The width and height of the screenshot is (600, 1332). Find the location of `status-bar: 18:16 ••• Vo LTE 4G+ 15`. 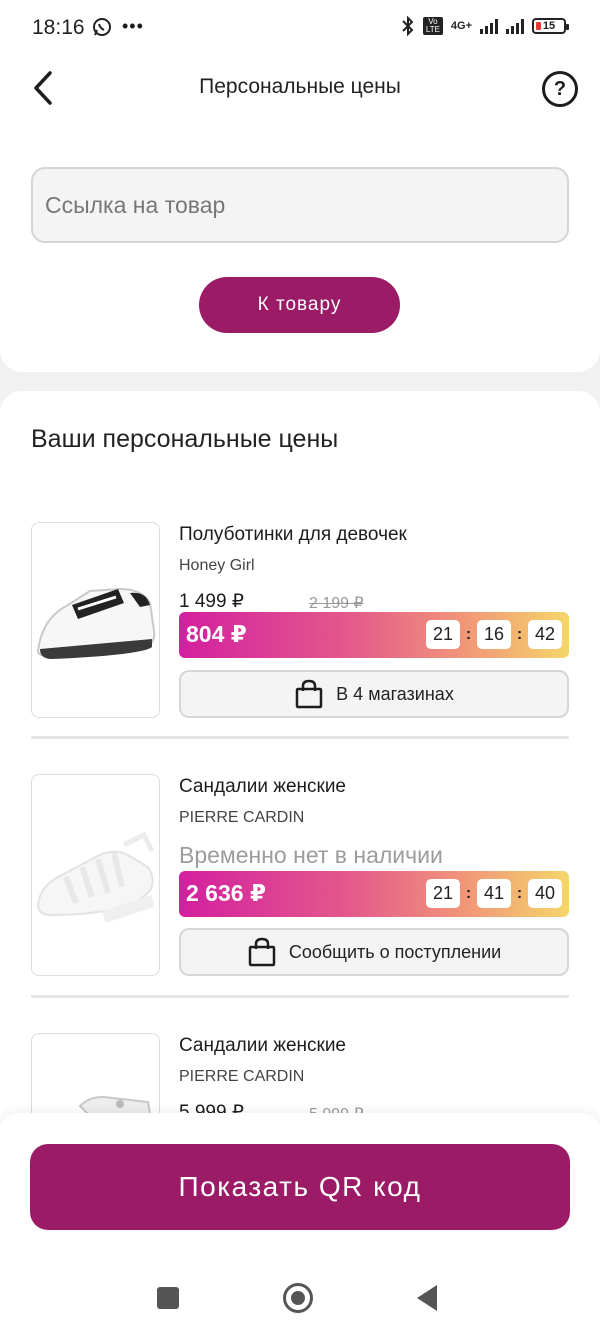

status-bar: 18:16 ••• Vo LTE 4G+ 15 is located at coordinates (300, 29).